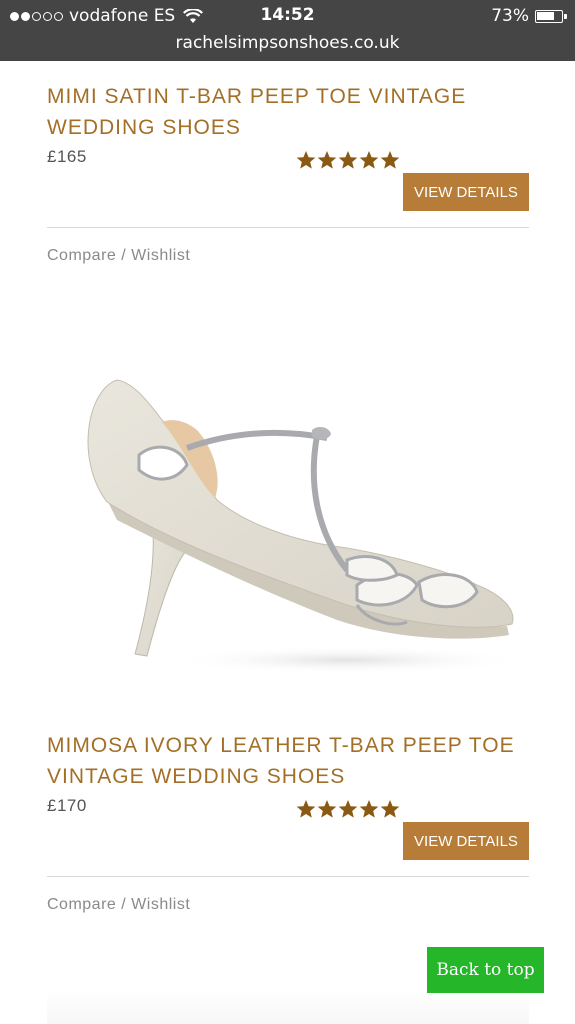 This screenshot has height=1024, width=575. What do you see at coordinates (287, 127) in the screenshot?
I see `product-title-line: WEDDING SHOES` at bounding box center [287, 127].